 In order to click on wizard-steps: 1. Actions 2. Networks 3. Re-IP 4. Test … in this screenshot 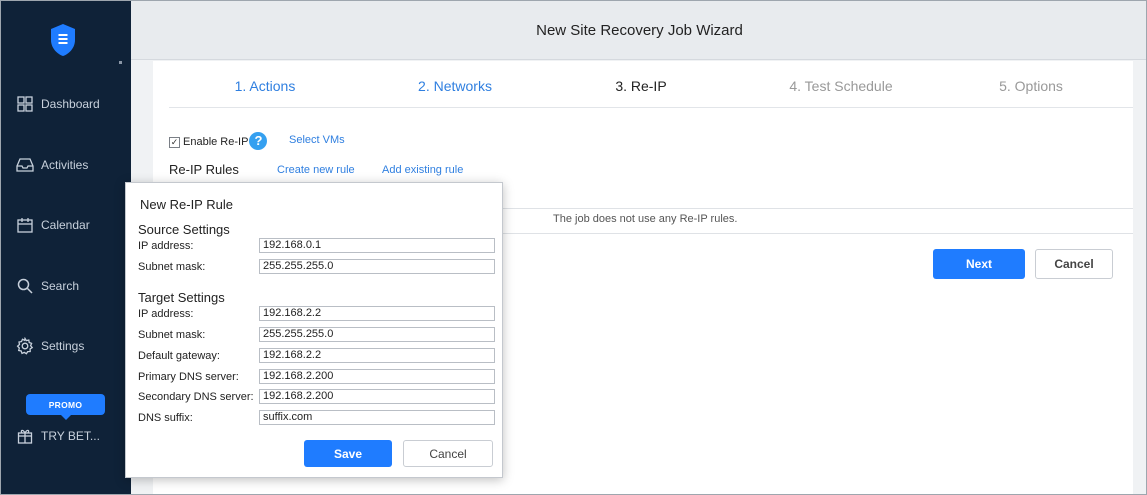, I will do `click(643, 84)`.